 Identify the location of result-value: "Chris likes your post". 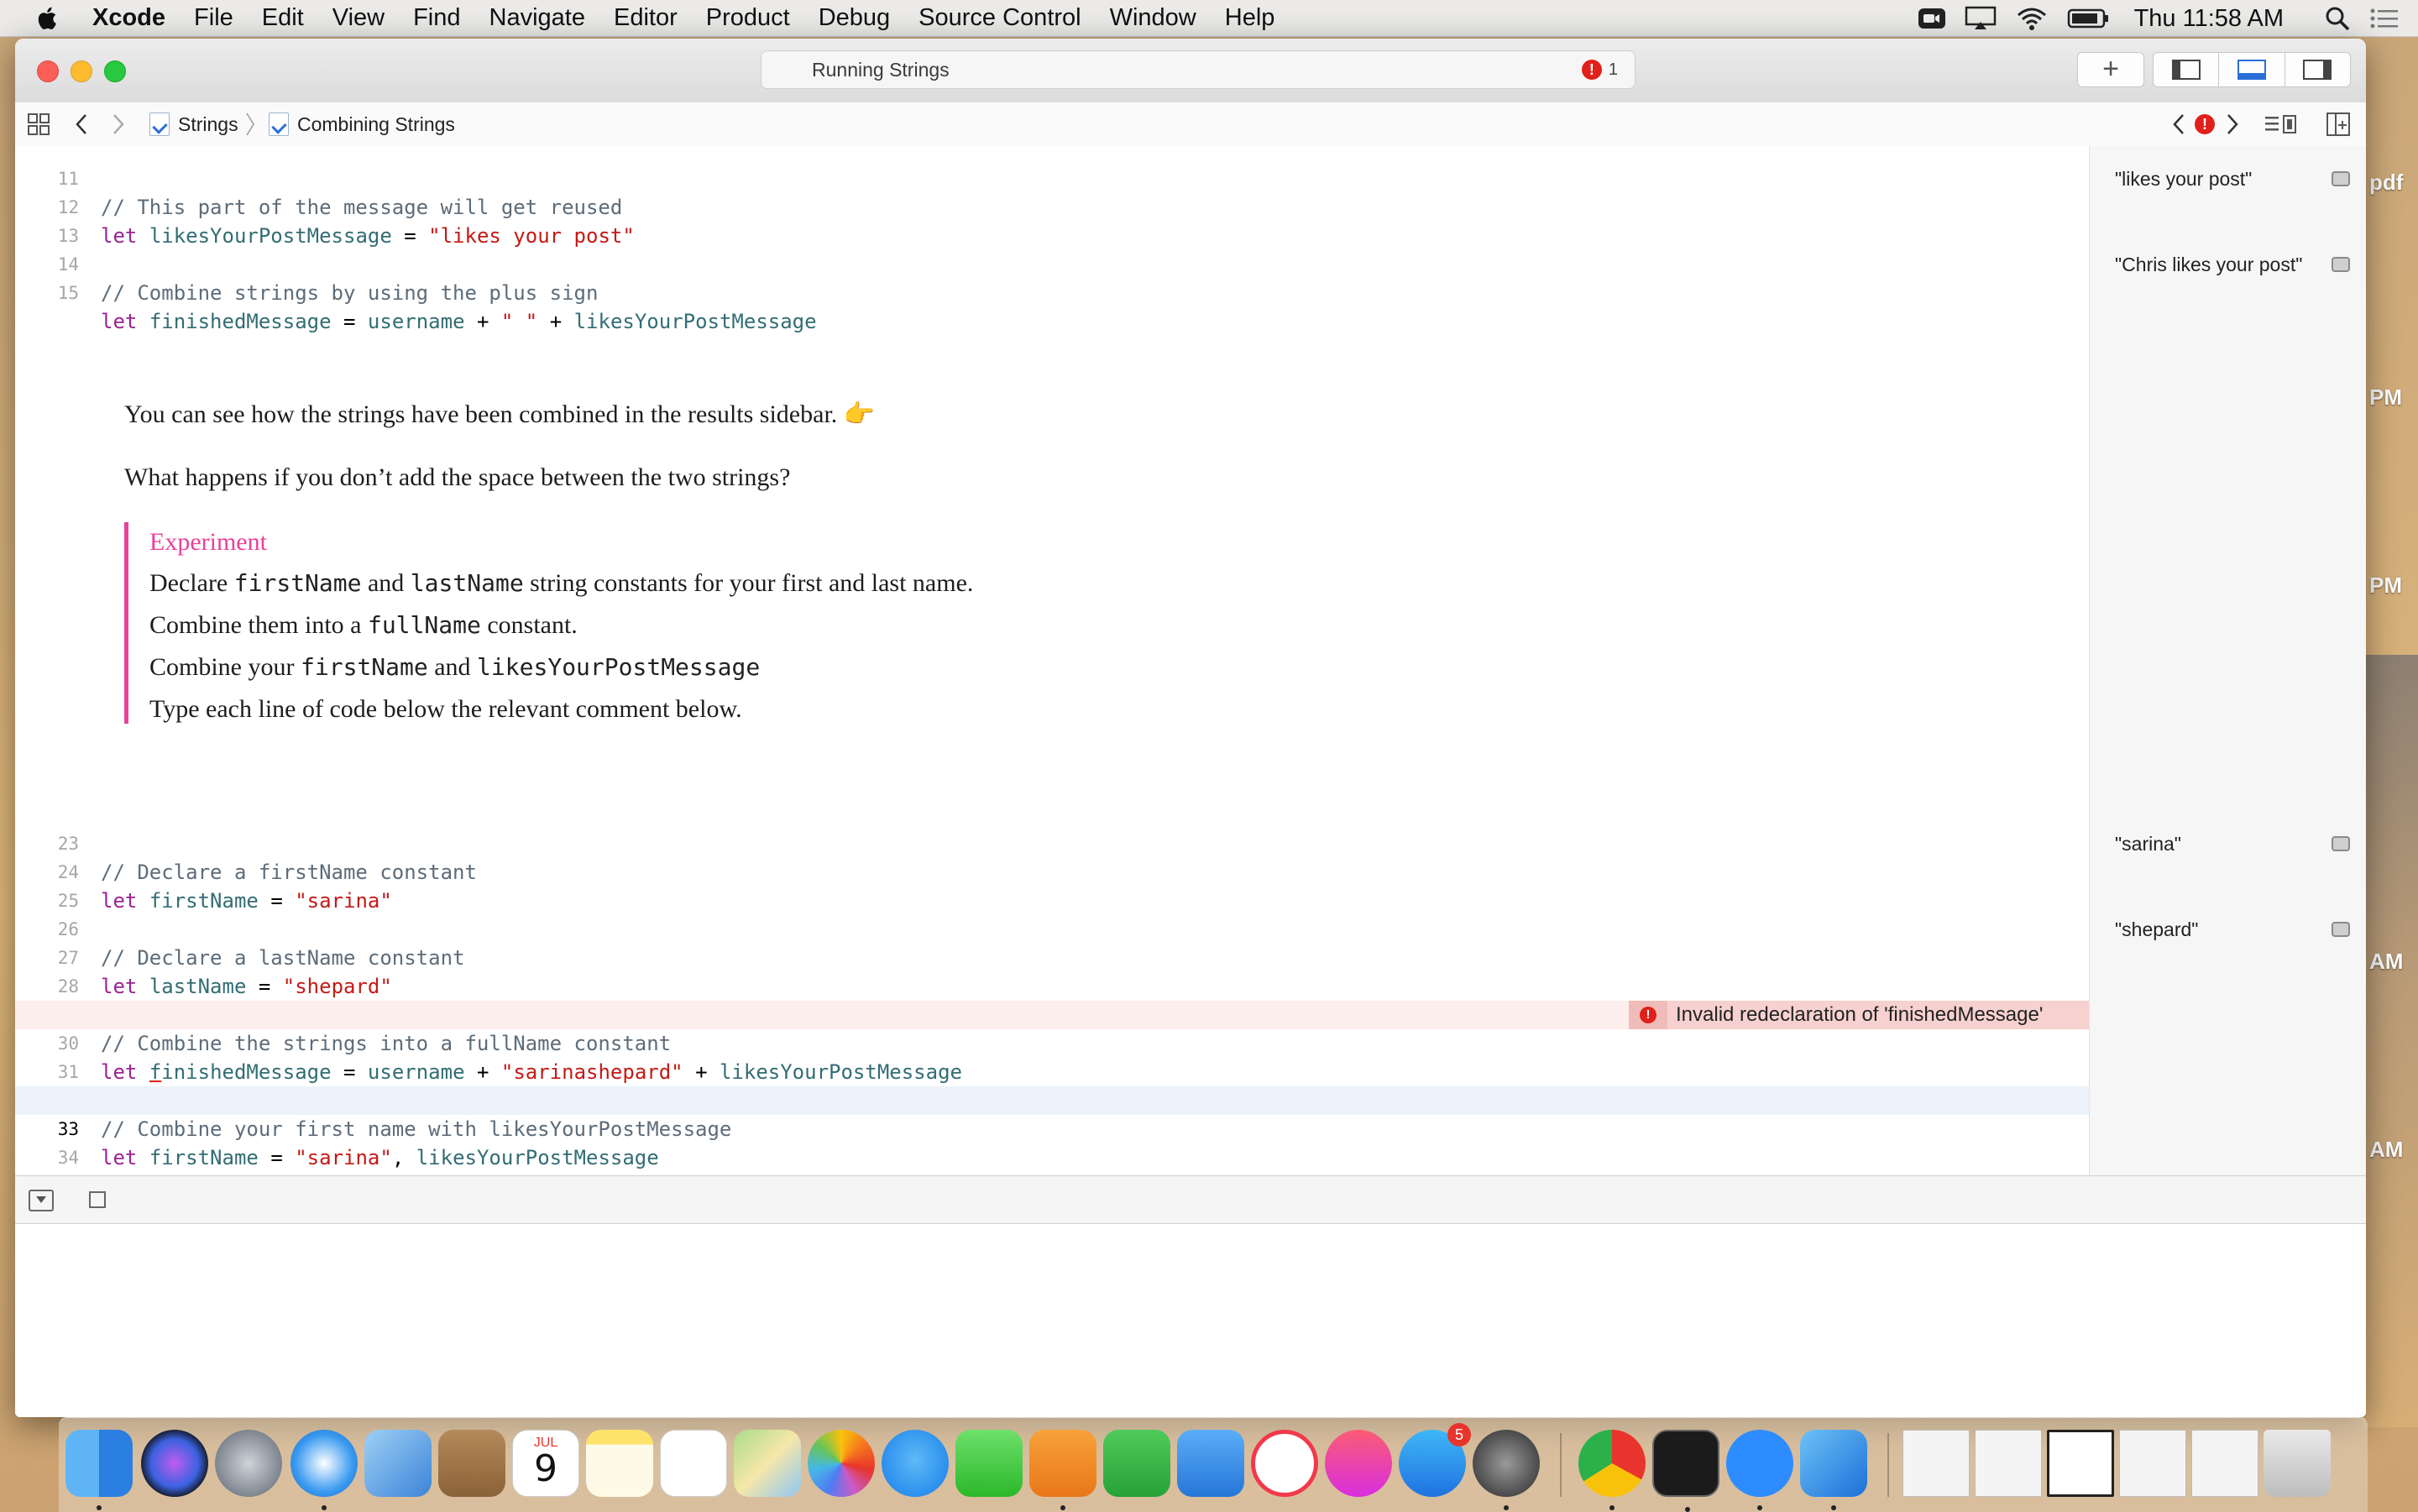
(2236, 264).